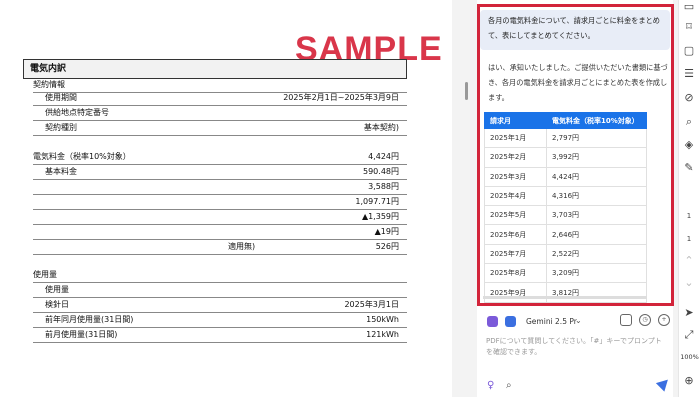 This screenshot has height=397, width=700. What do you see at coordinates (49, 84) in the screenshot?
I see `row-label: 契約情報` at bounding box center [49, 84].